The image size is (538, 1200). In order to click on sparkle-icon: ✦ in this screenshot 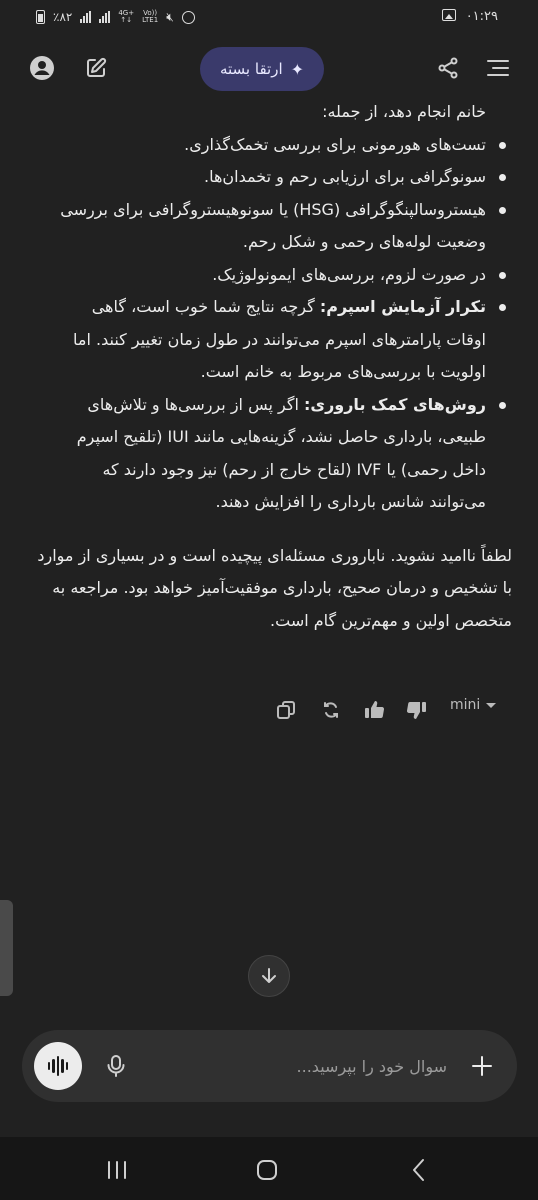, I will do `click(297, 69)`.